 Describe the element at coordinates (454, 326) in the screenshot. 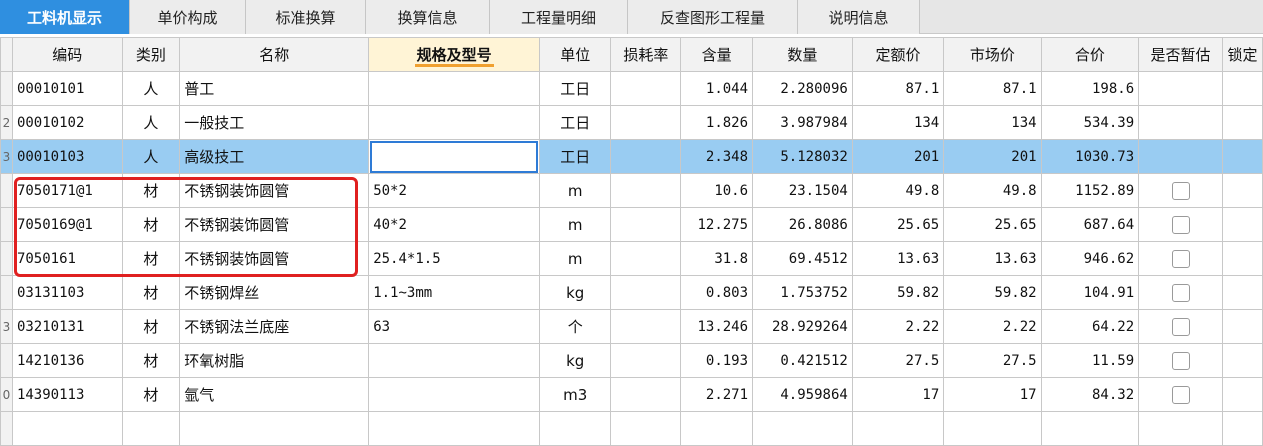

I see `spec-cell: 63` at that location.